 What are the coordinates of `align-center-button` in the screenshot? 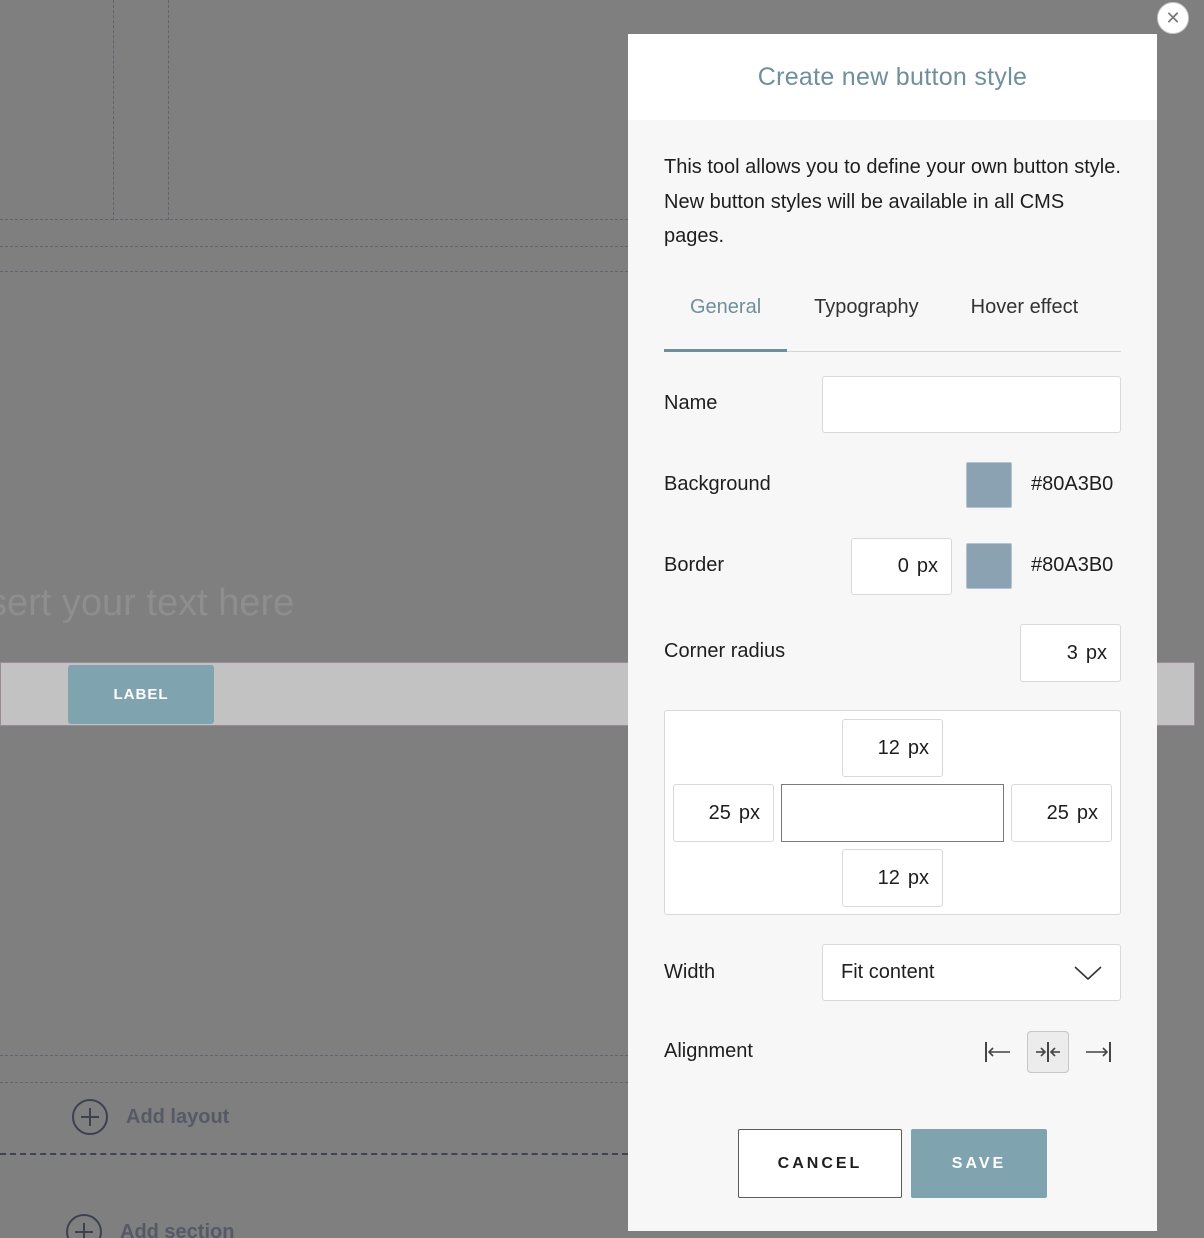 It's located at (1048, 1052).